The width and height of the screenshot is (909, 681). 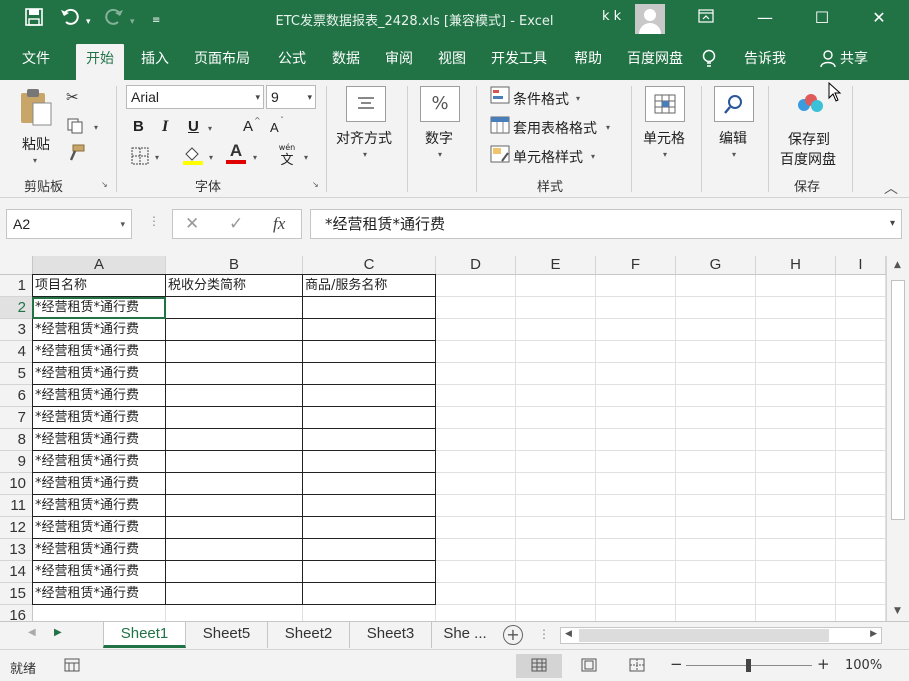 What do you see at coordinates (808, 159) in the screenshot?
I see `save-to-netdisk-line2: 百度网盘` at bounding box center [808, 159].